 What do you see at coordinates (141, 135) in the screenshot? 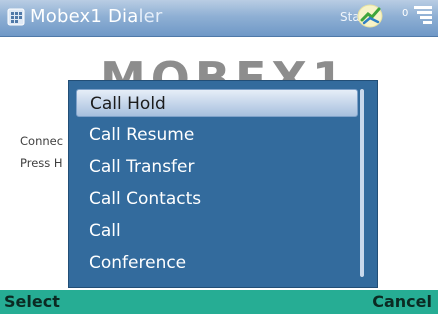
I see `menu-item-call-resume: Call Resume` at bounding box center [141, 135].